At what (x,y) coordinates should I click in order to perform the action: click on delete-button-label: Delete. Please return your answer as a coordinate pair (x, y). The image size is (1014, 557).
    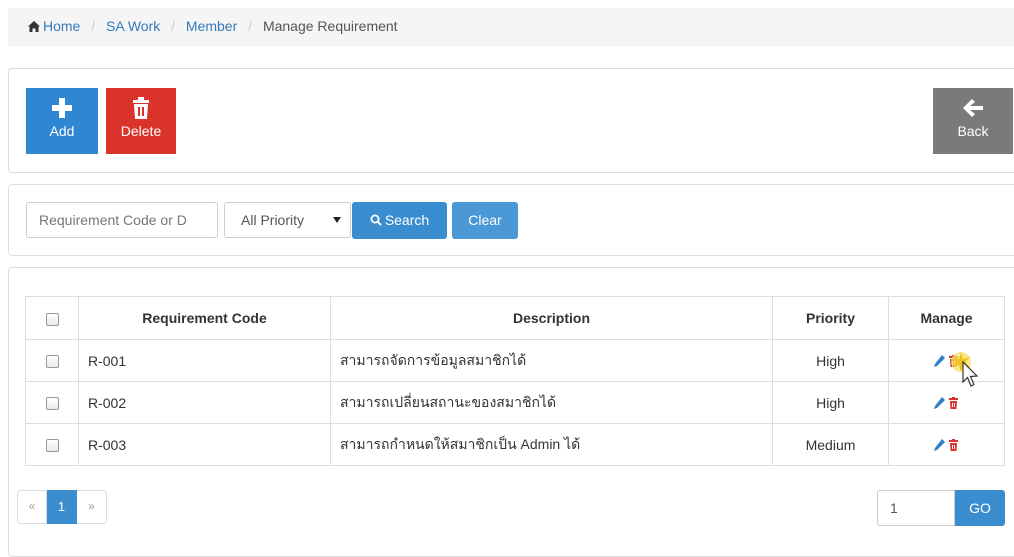
    Looking at the image, I should click on (141, 131).